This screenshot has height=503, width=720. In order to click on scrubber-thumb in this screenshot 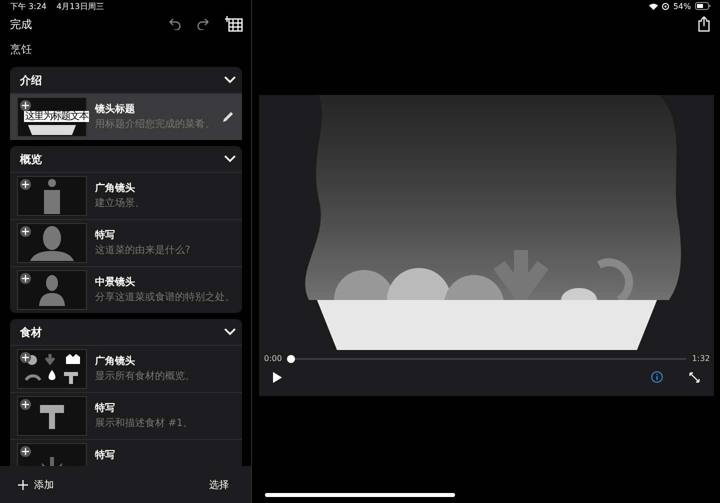, I will do `click(290, 358)`.